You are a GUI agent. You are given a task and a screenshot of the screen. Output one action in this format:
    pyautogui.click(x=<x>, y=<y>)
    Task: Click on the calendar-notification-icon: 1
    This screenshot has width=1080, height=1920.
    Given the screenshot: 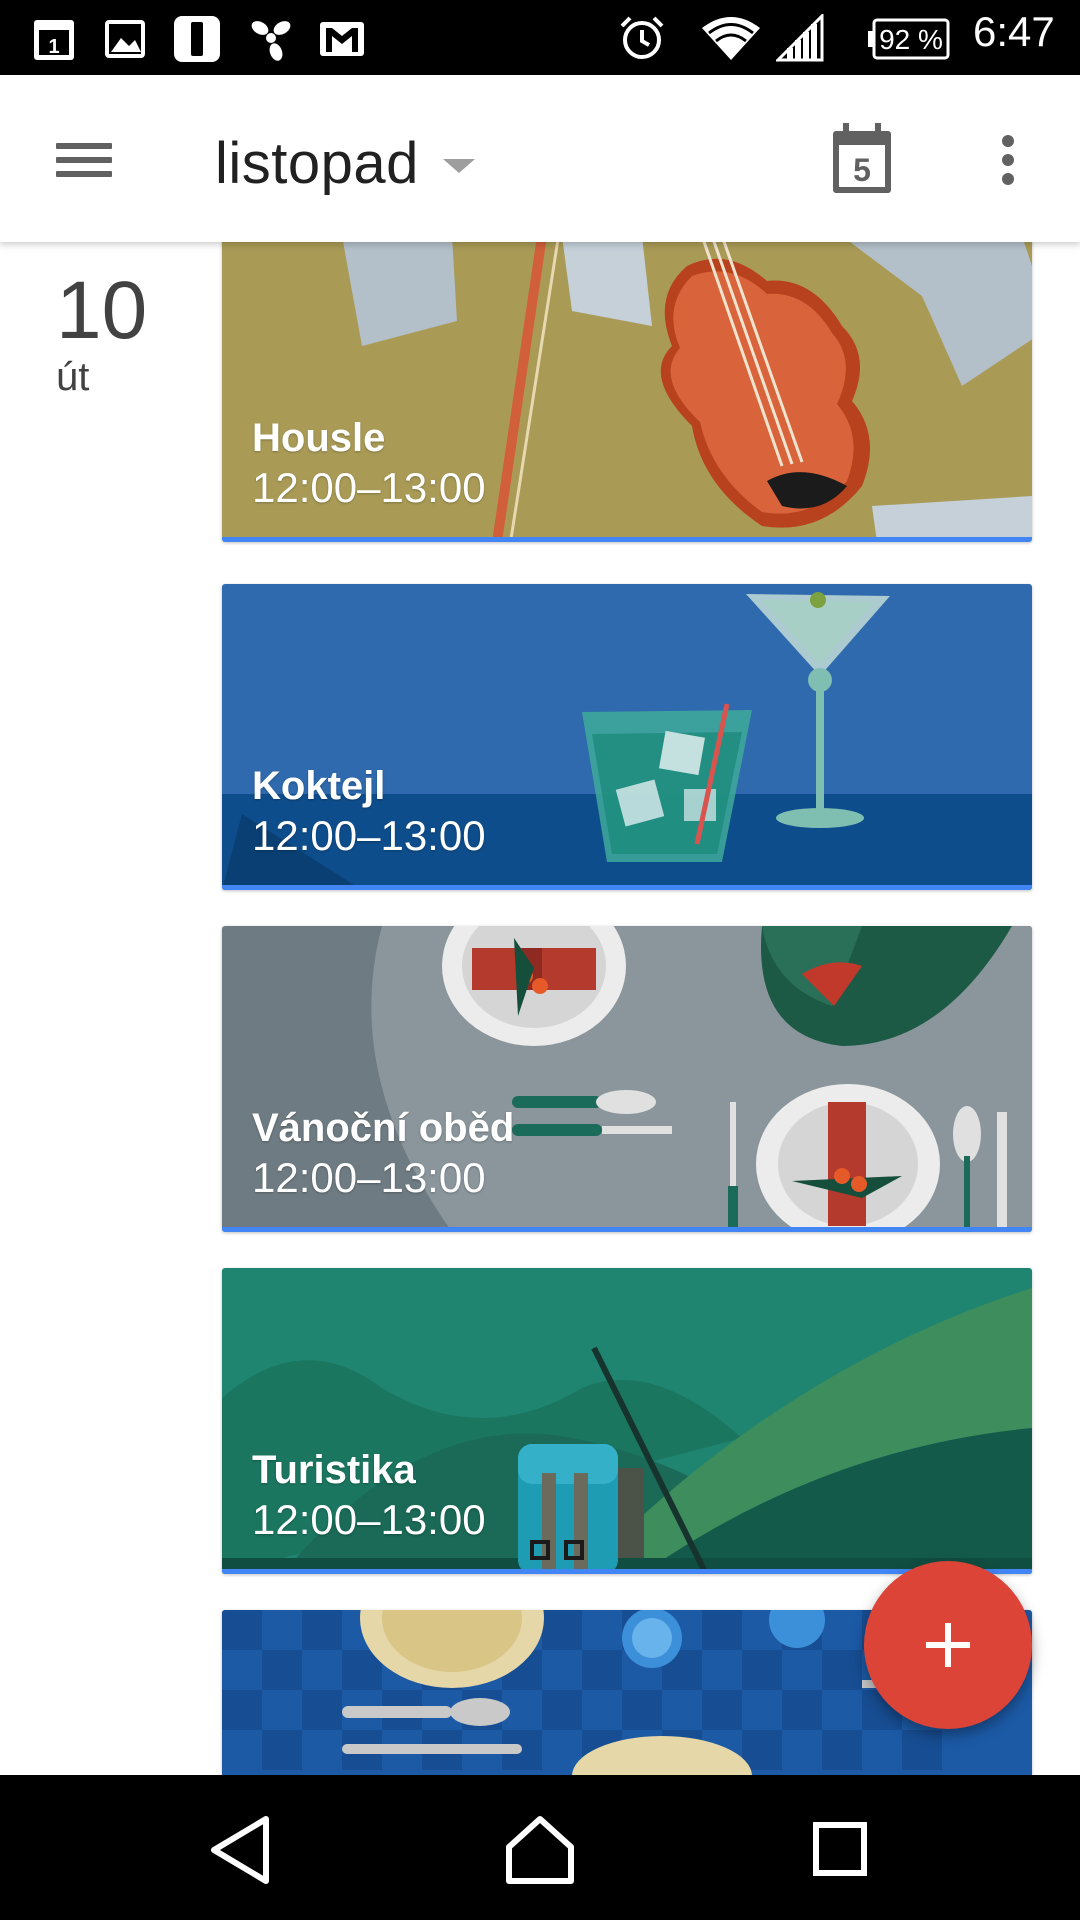 What is the action you would take?
    pyautogui.click(x=54, y=40)
    